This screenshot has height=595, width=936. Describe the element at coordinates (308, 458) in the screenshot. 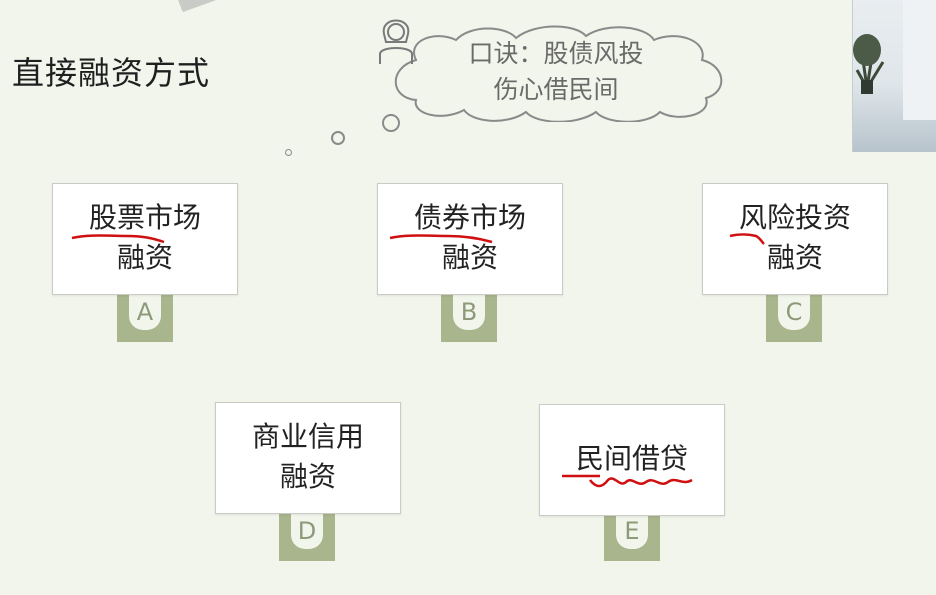

I see `card-commercial-credit: 商业信用 融资` at that location.